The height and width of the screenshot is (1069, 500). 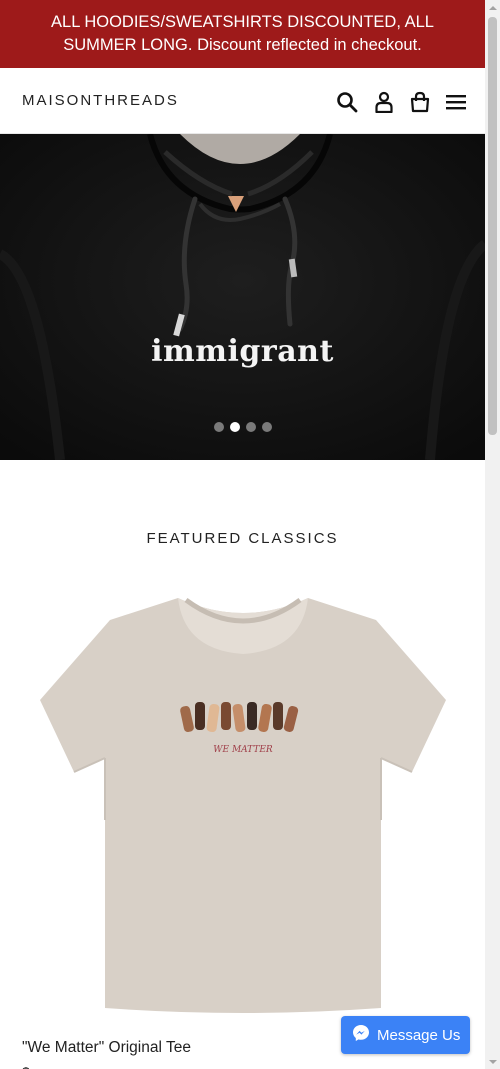 I want to click on slideshow-dots, so click(x=243, y=427).